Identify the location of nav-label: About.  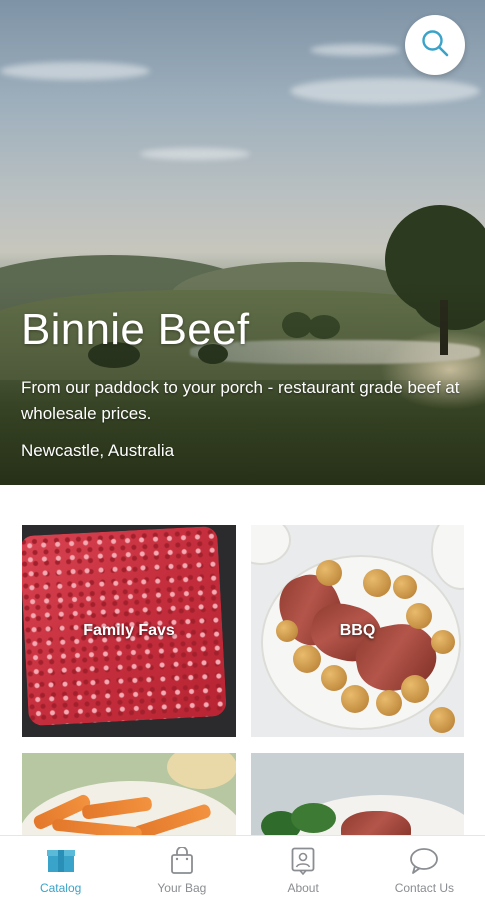
(303, 888).